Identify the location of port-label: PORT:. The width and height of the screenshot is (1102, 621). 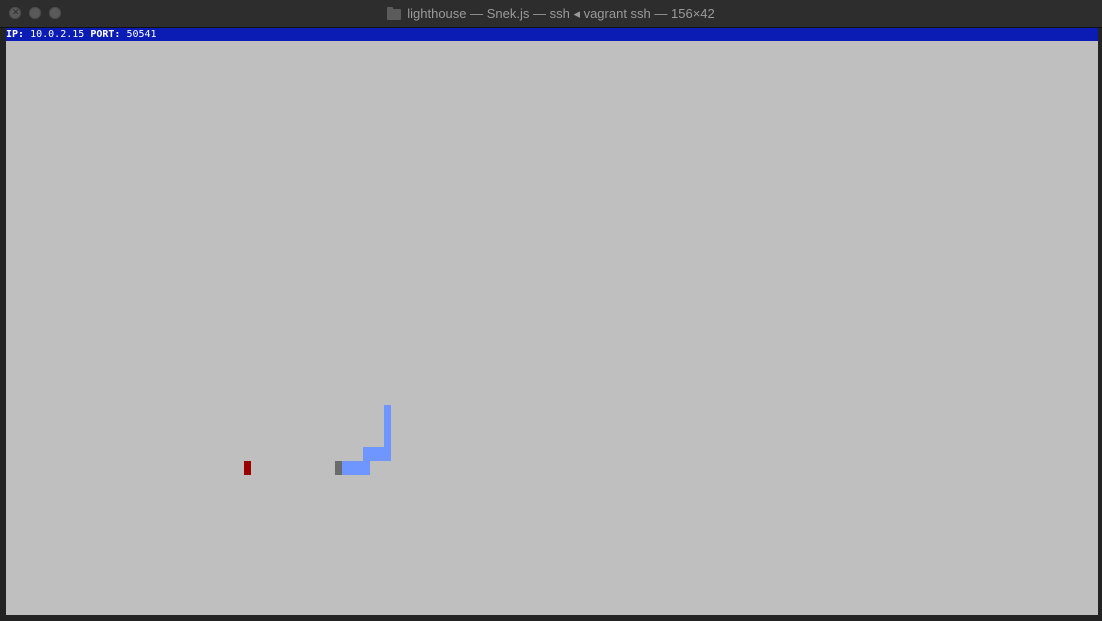
(105, 34).